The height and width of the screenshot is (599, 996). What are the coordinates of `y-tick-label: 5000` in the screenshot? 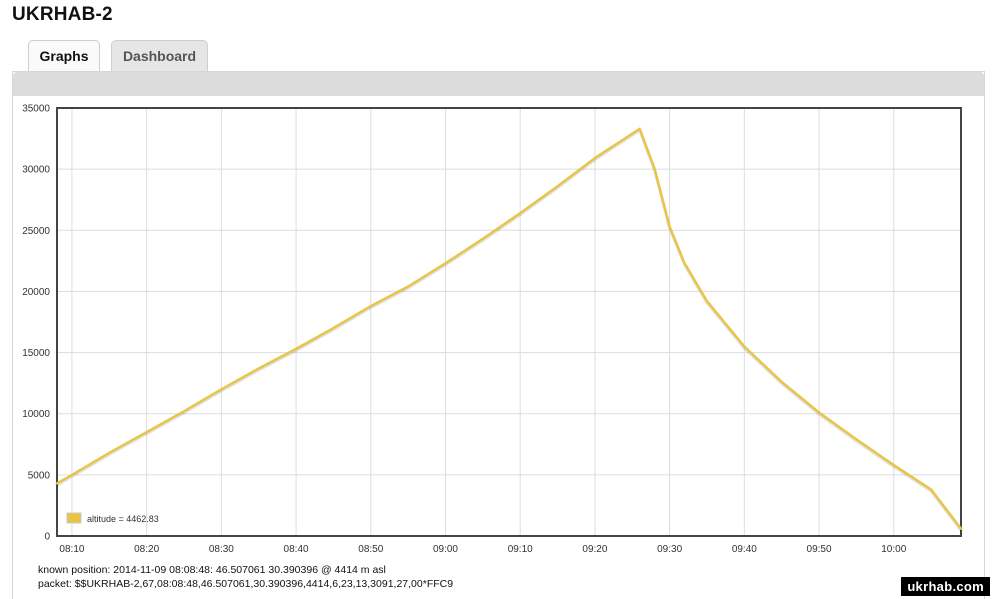 It's located at (39, 475).